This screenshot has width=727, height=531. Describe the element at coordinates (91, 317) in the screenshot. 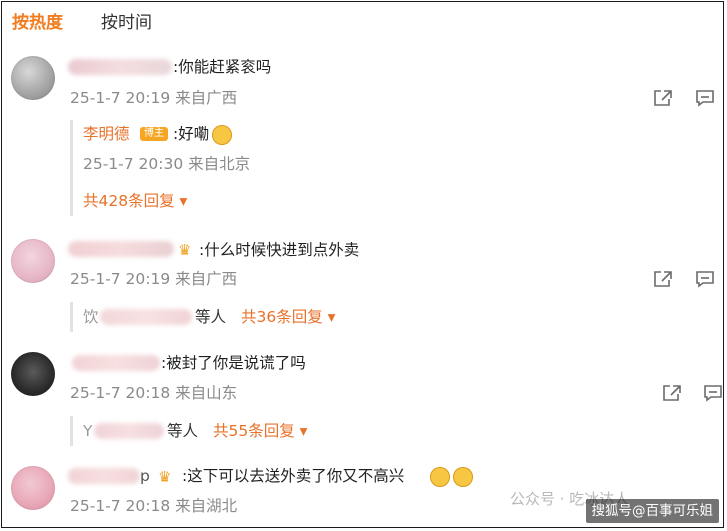

I see `replier-prefix: 饮` at that location.